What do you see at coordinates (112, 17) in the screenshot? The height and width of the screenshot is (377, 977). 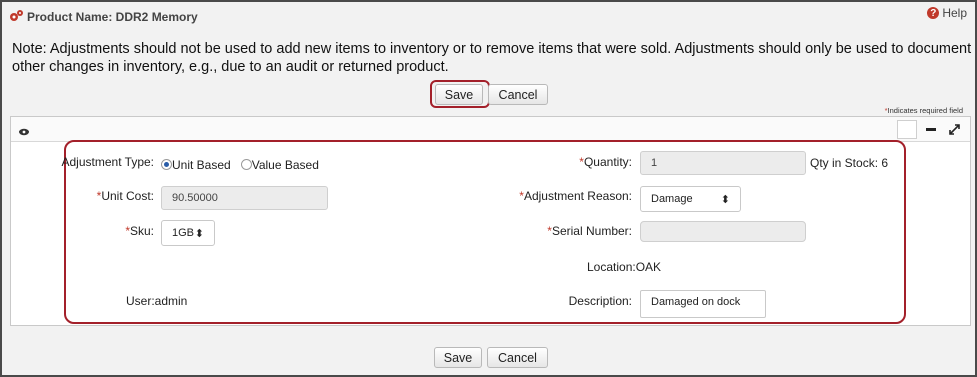 I see `product-title: Product Name: DDR2 Memory` at bounding box center [112, 17].